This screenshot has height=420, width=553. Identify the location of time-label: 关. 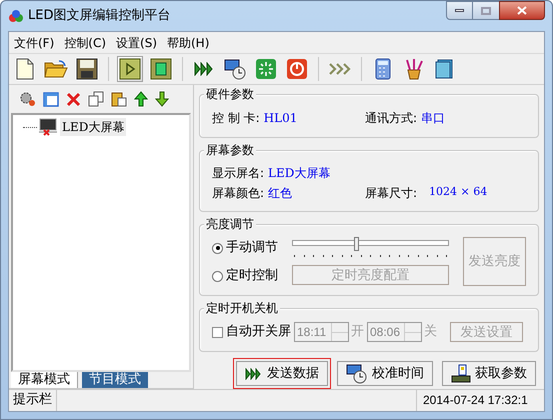
(430, 332).